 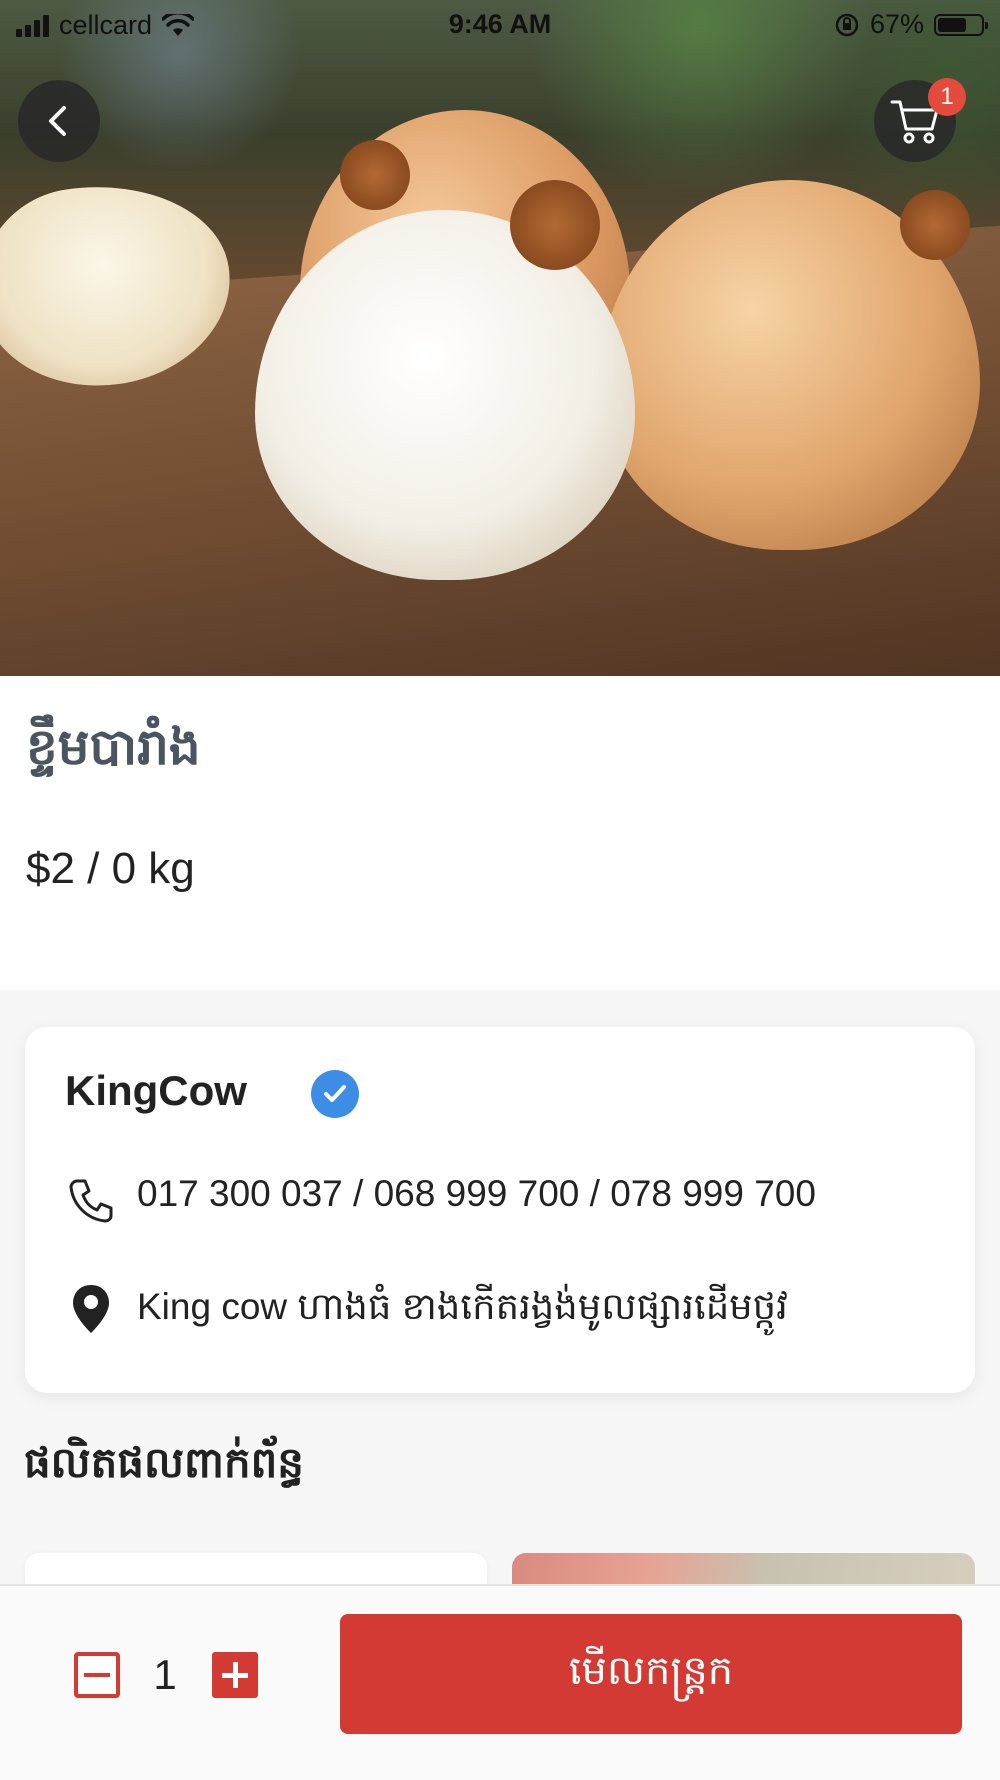 I want to click on cart-count-badge: 1, so click(x=947, y=97).